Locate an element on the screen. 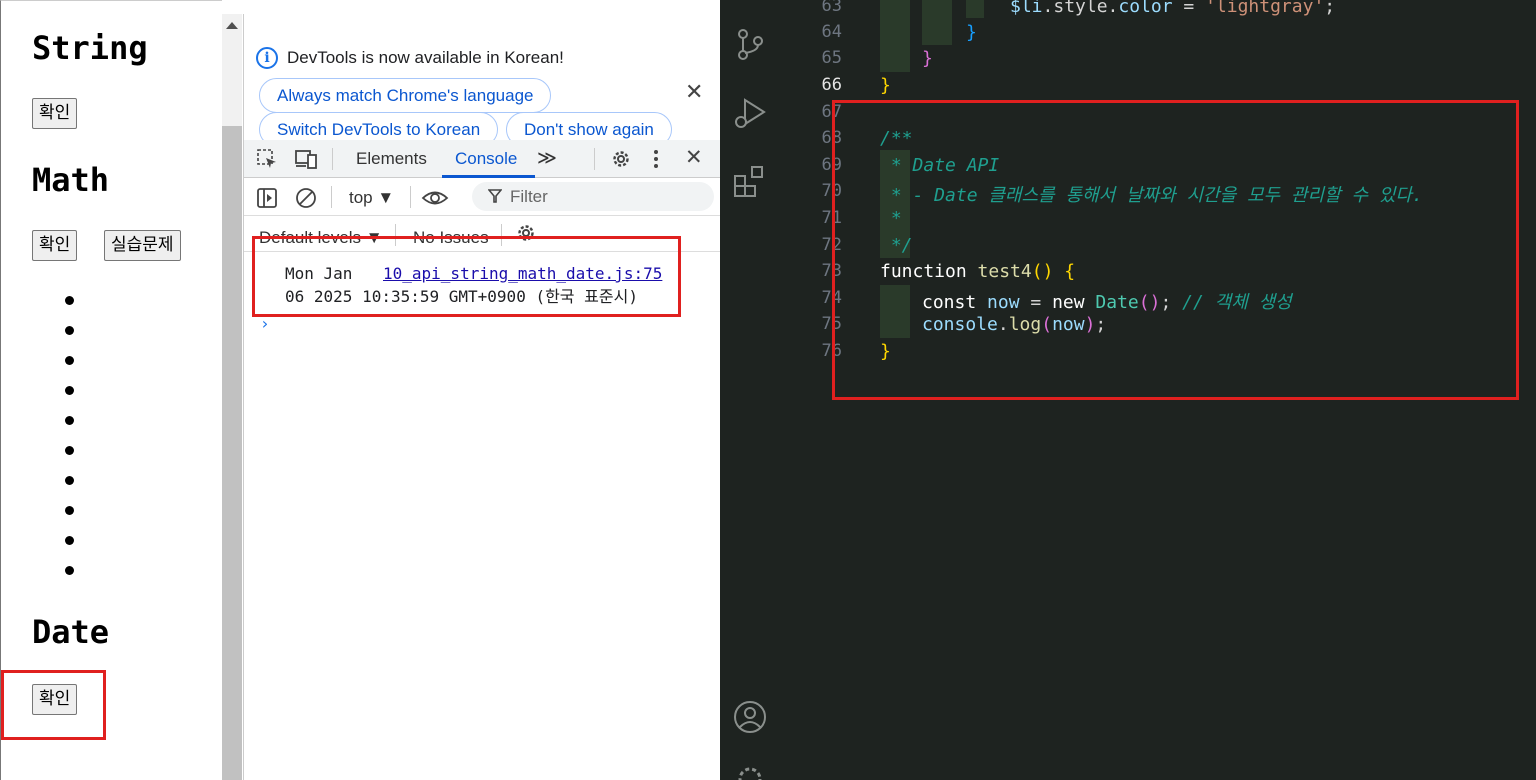  infobar-message: DevTools is now available in Korean! is located at coordinates (425, 57).